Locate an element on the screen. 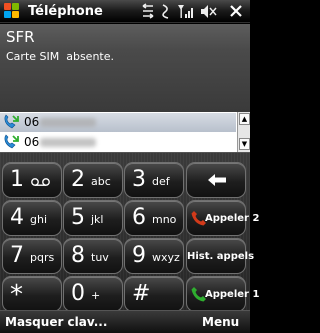 This screenshot has width=320, height=333. windows-start-icon is located at coordinates (12, 11).